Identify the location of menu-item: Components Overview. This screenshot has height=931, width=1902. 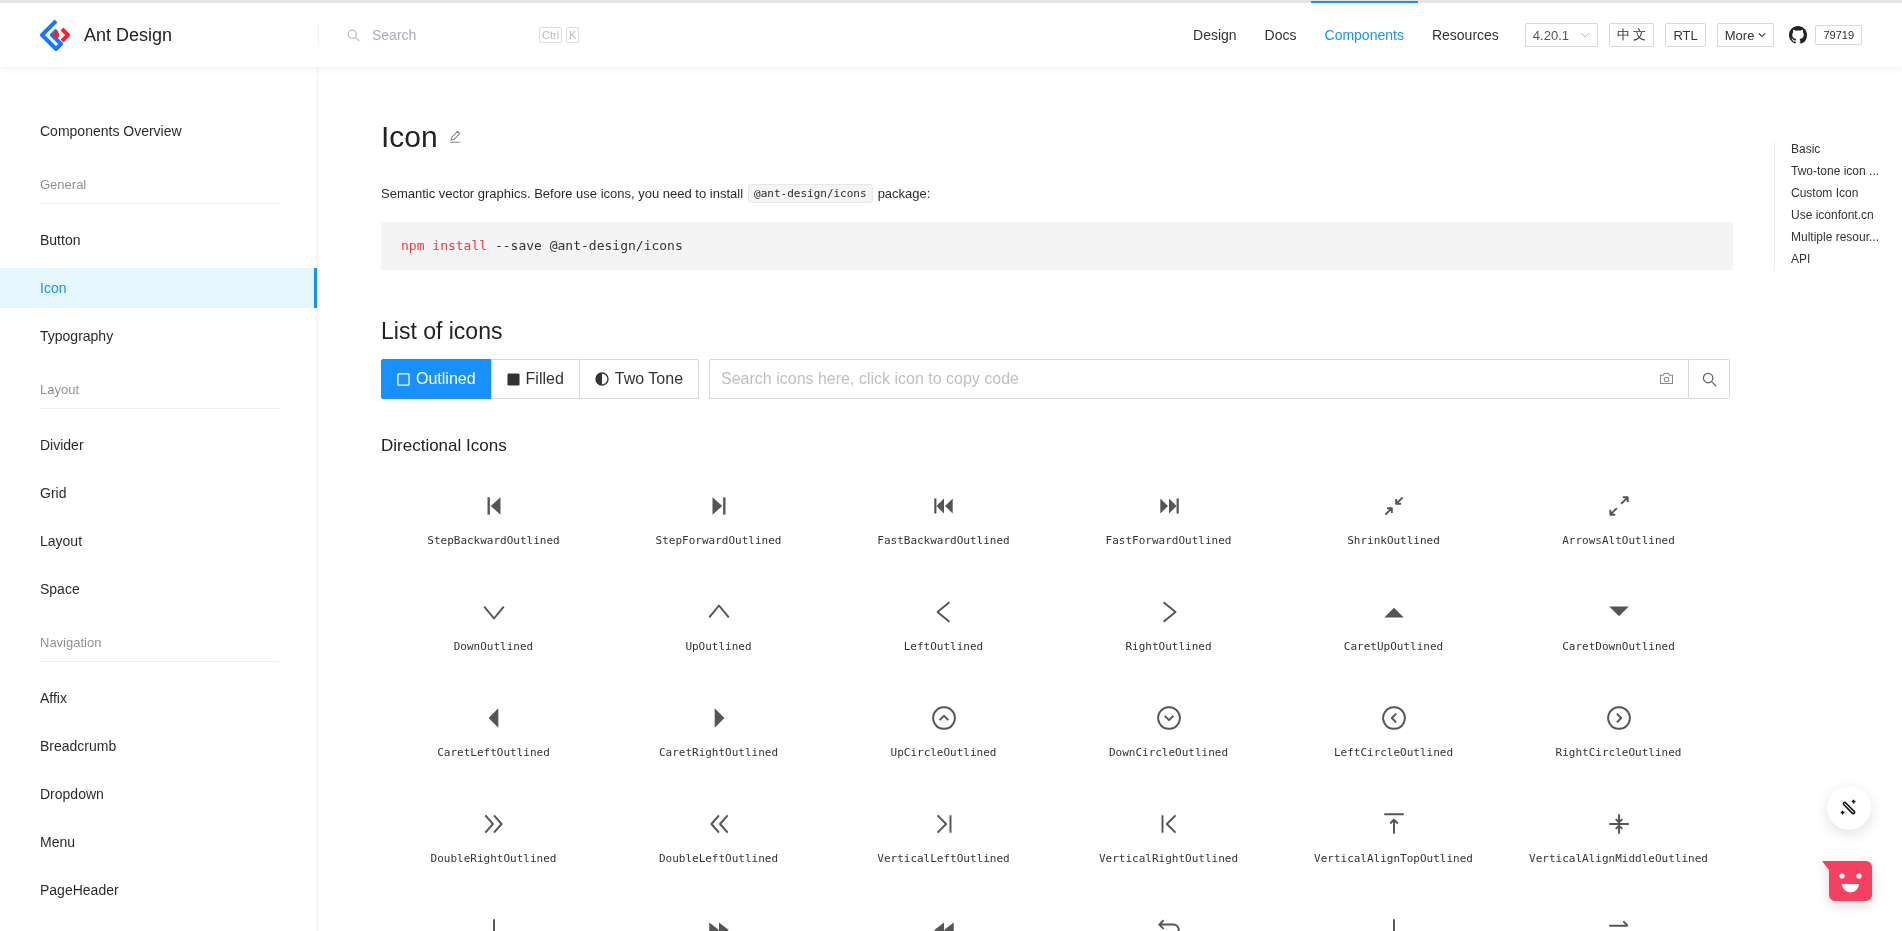
(158, 131).